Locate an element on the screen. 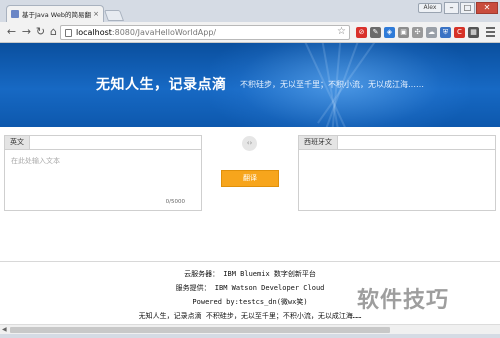  forward-arrow-icon: → is located at coordinates (26, 32).